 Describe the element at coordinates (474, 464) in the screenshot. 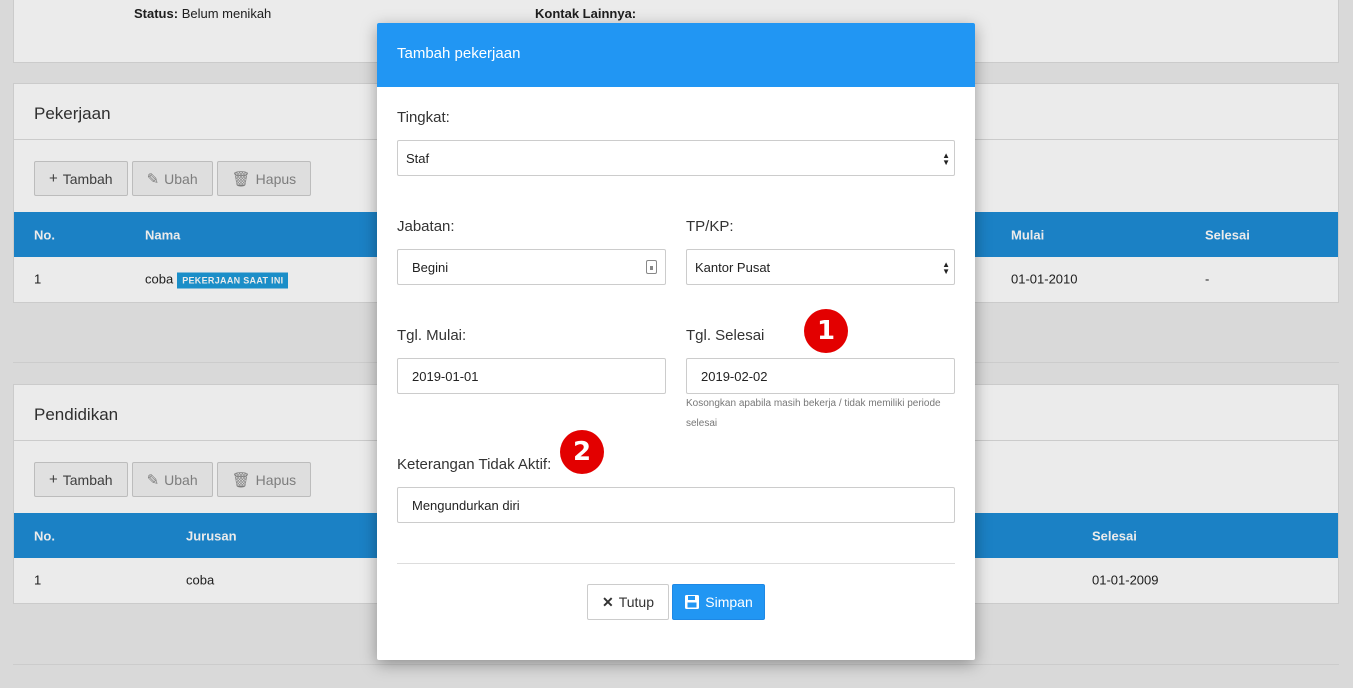

I see `keterangan-label: Keterangan Tidak Aktif:` at that location.